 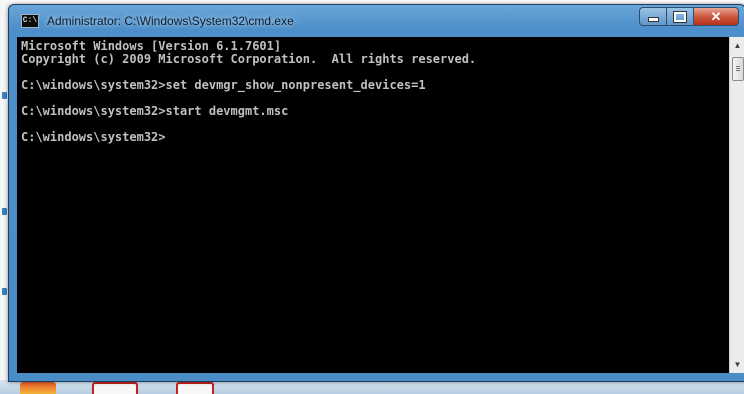 I want to click on close-icon: ✕, so click(x=716, y=16).